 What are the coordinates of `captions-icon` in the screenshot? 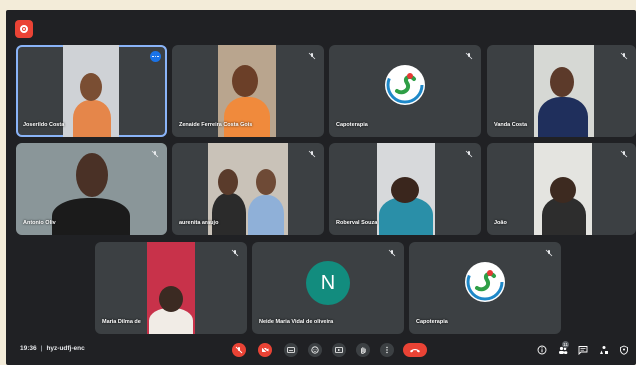 It's located at (291, 350).